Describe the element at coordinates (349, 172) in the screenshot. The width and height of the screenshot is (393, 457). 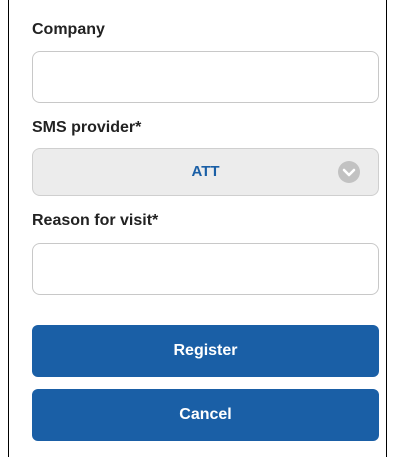
I see `chevron-down-icon` at that location.